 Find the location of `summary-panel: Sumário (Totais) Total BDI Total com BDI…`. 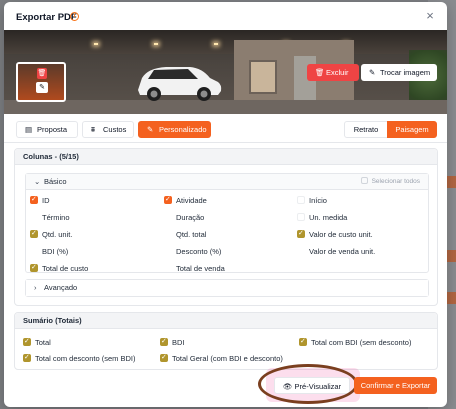

summary-panel: Sumário (Totais) Total BDI Total com BDI… is located at coordinates (226, 341).